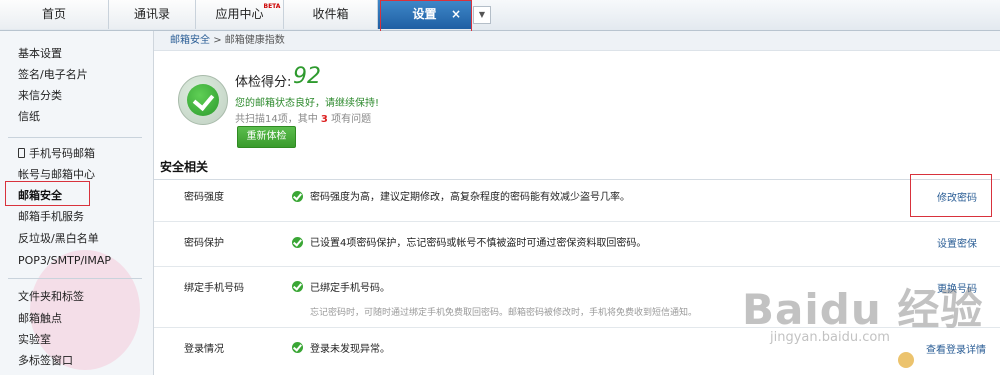  What do you see at coordinates (957, 242) in the screenshot?
I see `set-security-question-link: 设置密保` at bounding box center [957, 242].